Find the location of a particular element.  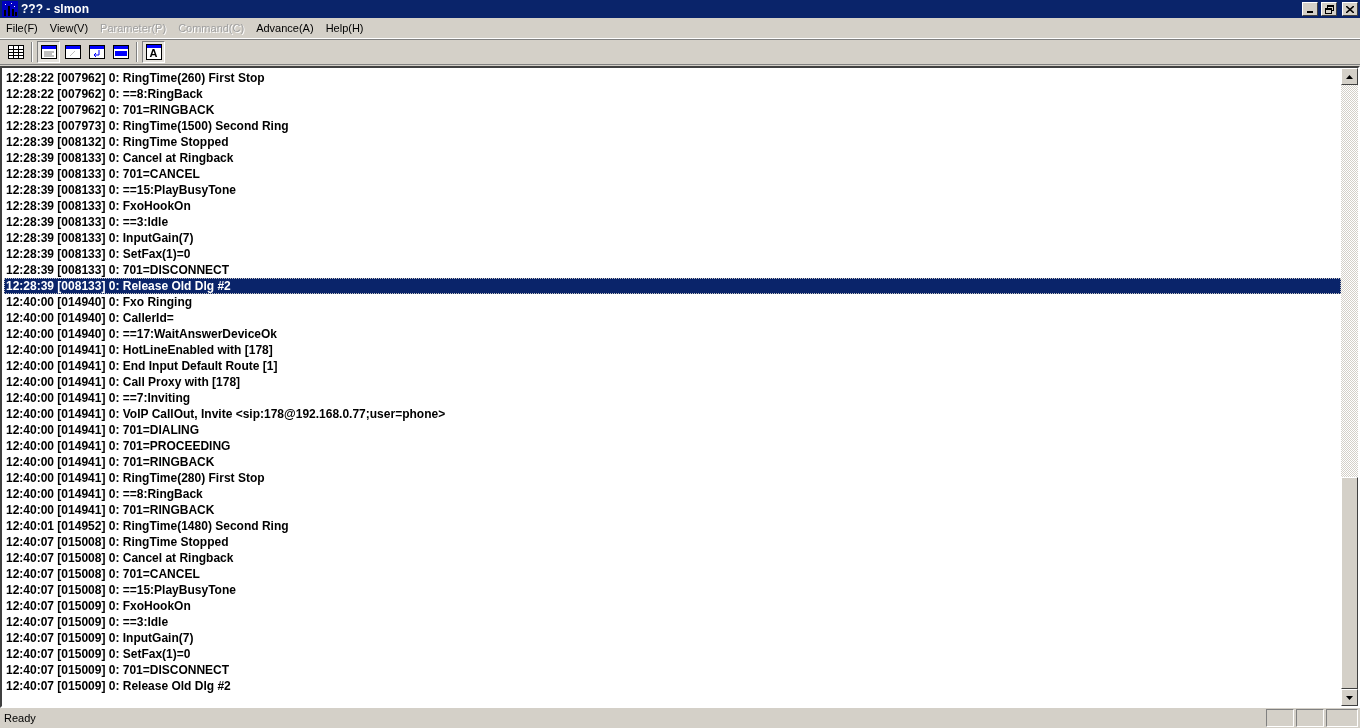

log-line: 12:40:01 [014952] 0: RingTime(1480) Second Ring is located at coordinates (672, 526).